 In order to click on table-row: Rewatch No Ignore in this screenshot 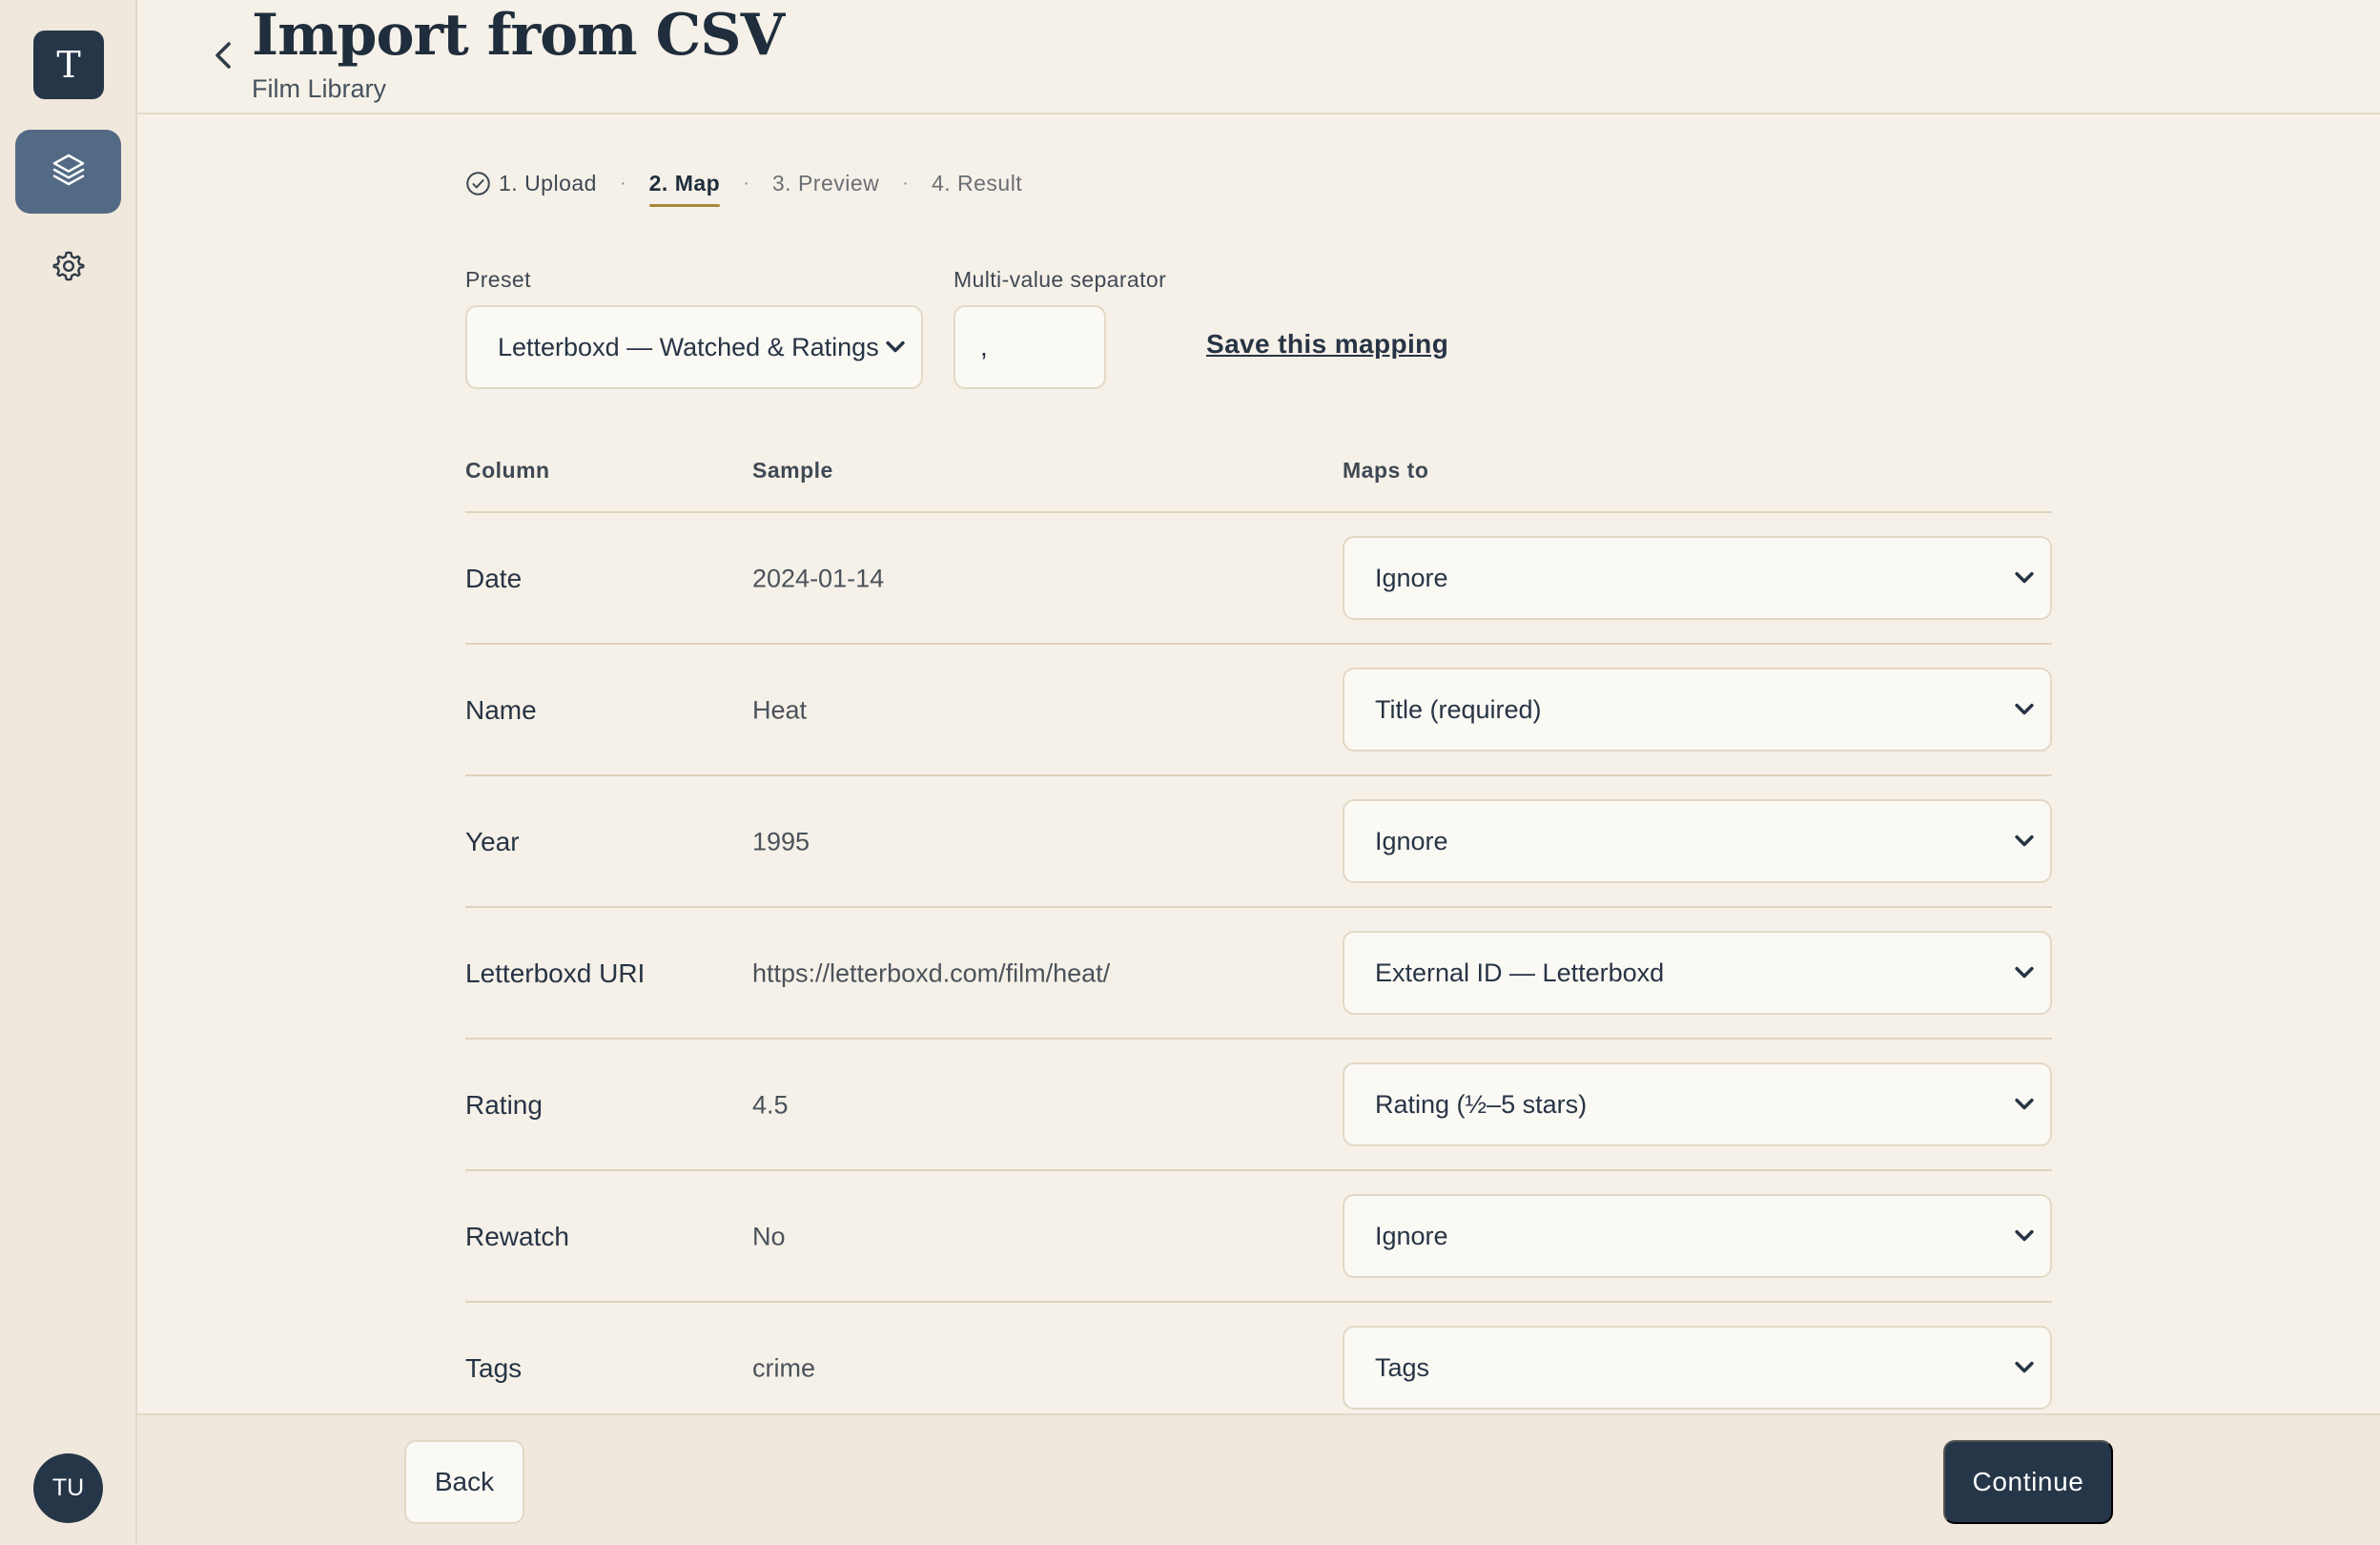, I will do `click(1259, 1237)`.